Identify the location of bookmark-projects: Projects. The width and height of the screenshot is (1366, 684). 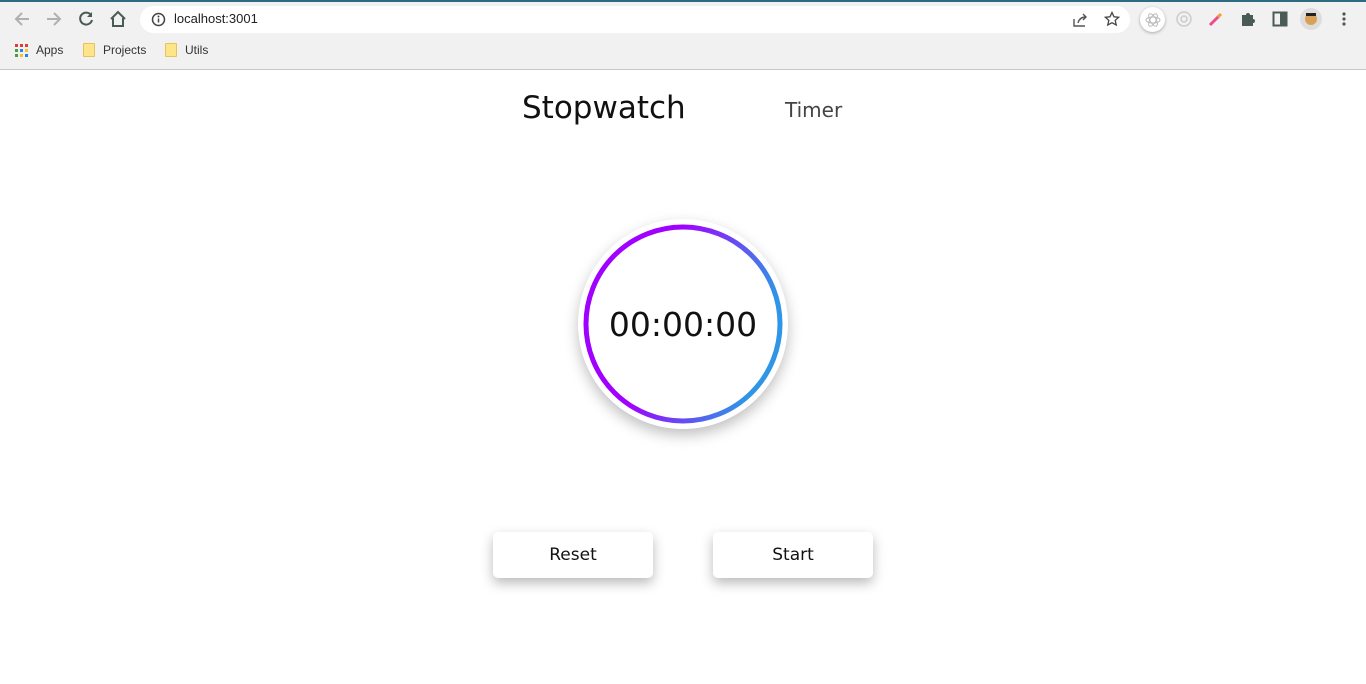
(114, 50).